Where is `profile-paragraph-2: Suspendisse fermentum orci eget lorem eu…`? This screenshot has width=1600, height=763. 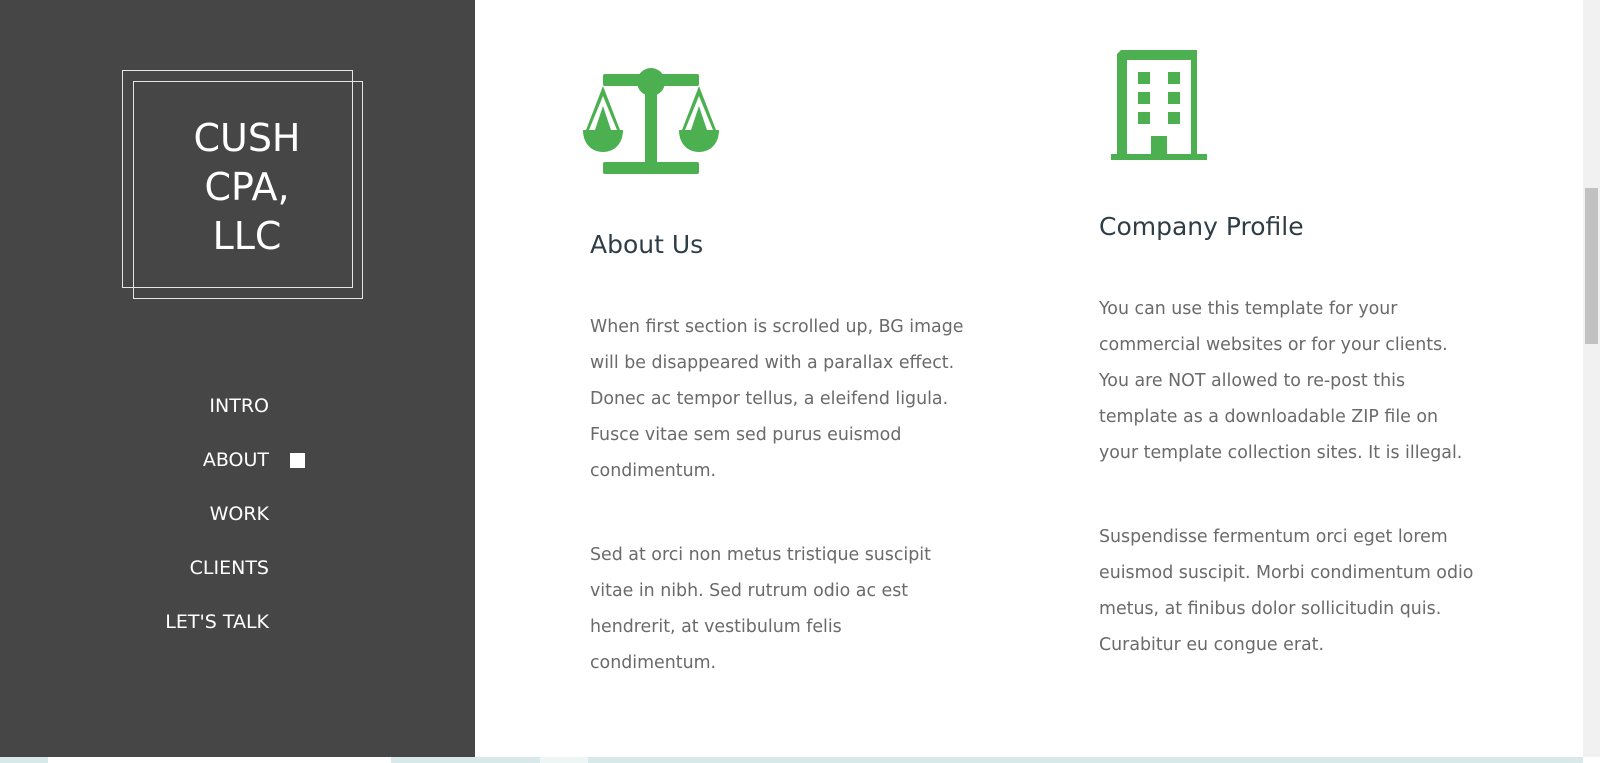
profile-paragraph-2: Suspendisse fermentum orci eget lorem eu… is located at coordinates (1286, 591).